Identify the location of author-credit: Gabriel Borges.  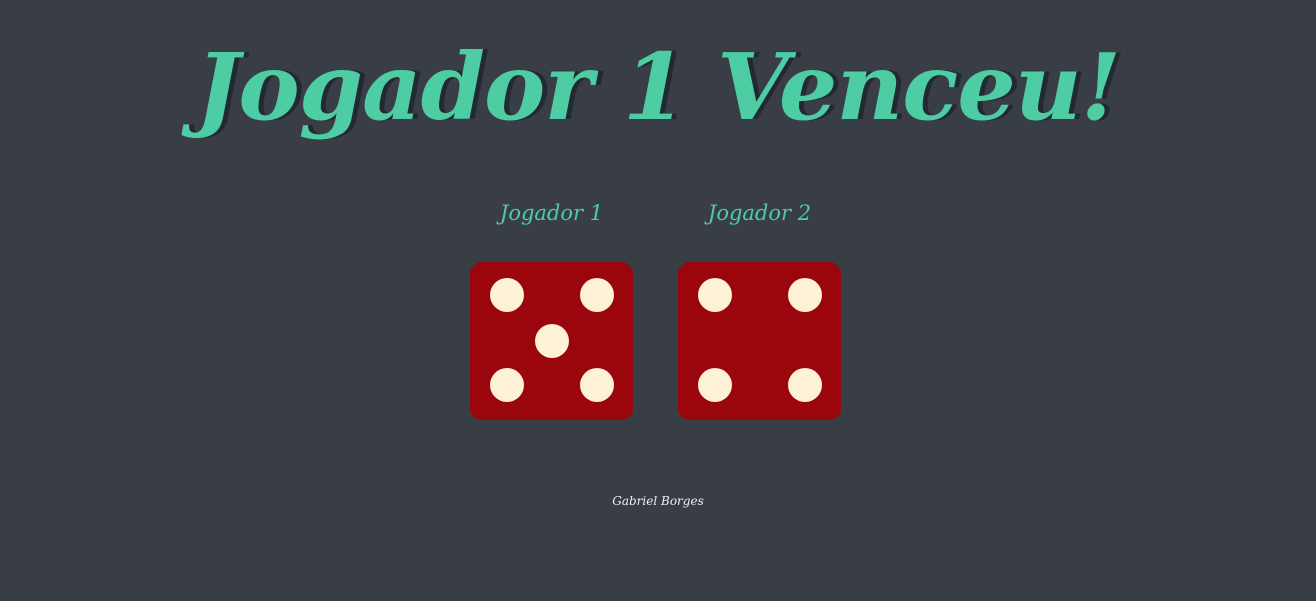
(658, 501).